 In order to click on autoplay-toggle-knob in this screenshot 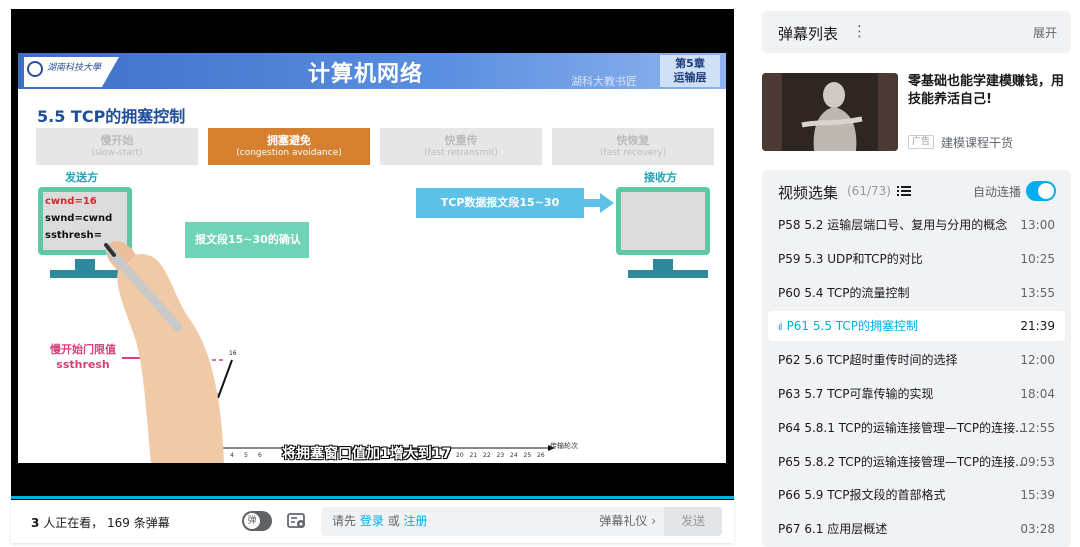, I will do `click(1046, 191)`.